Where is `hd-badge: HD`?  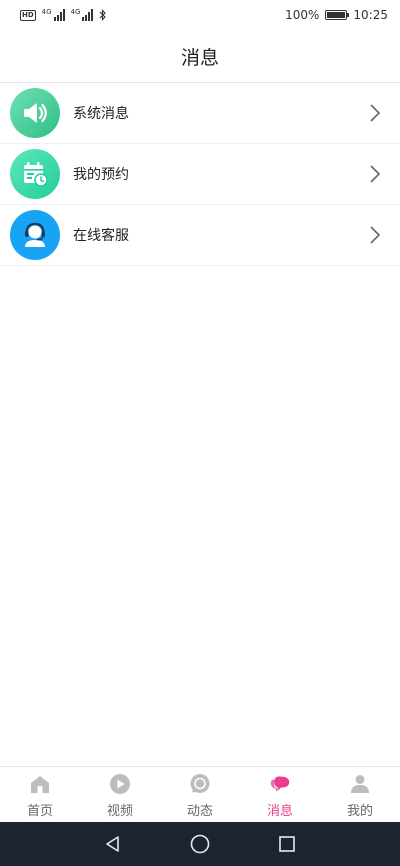
hd-badge: HD is located at coordinates (28, 15).